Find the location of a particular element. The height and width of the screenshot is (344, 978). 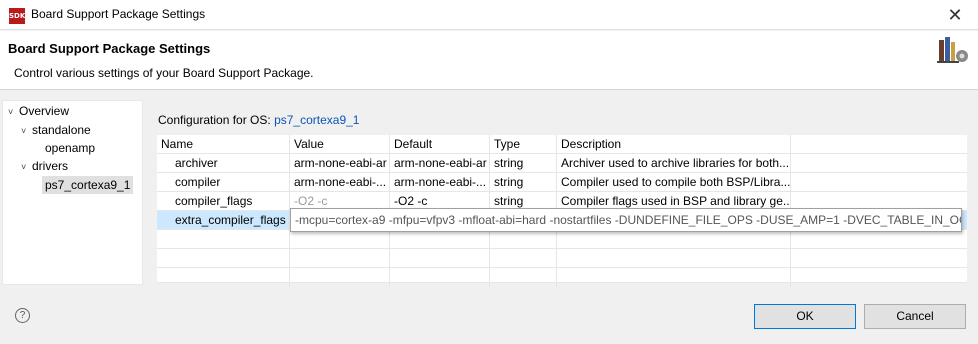

header-title: Board Support Package Settings is located at coordinates (109, 48).